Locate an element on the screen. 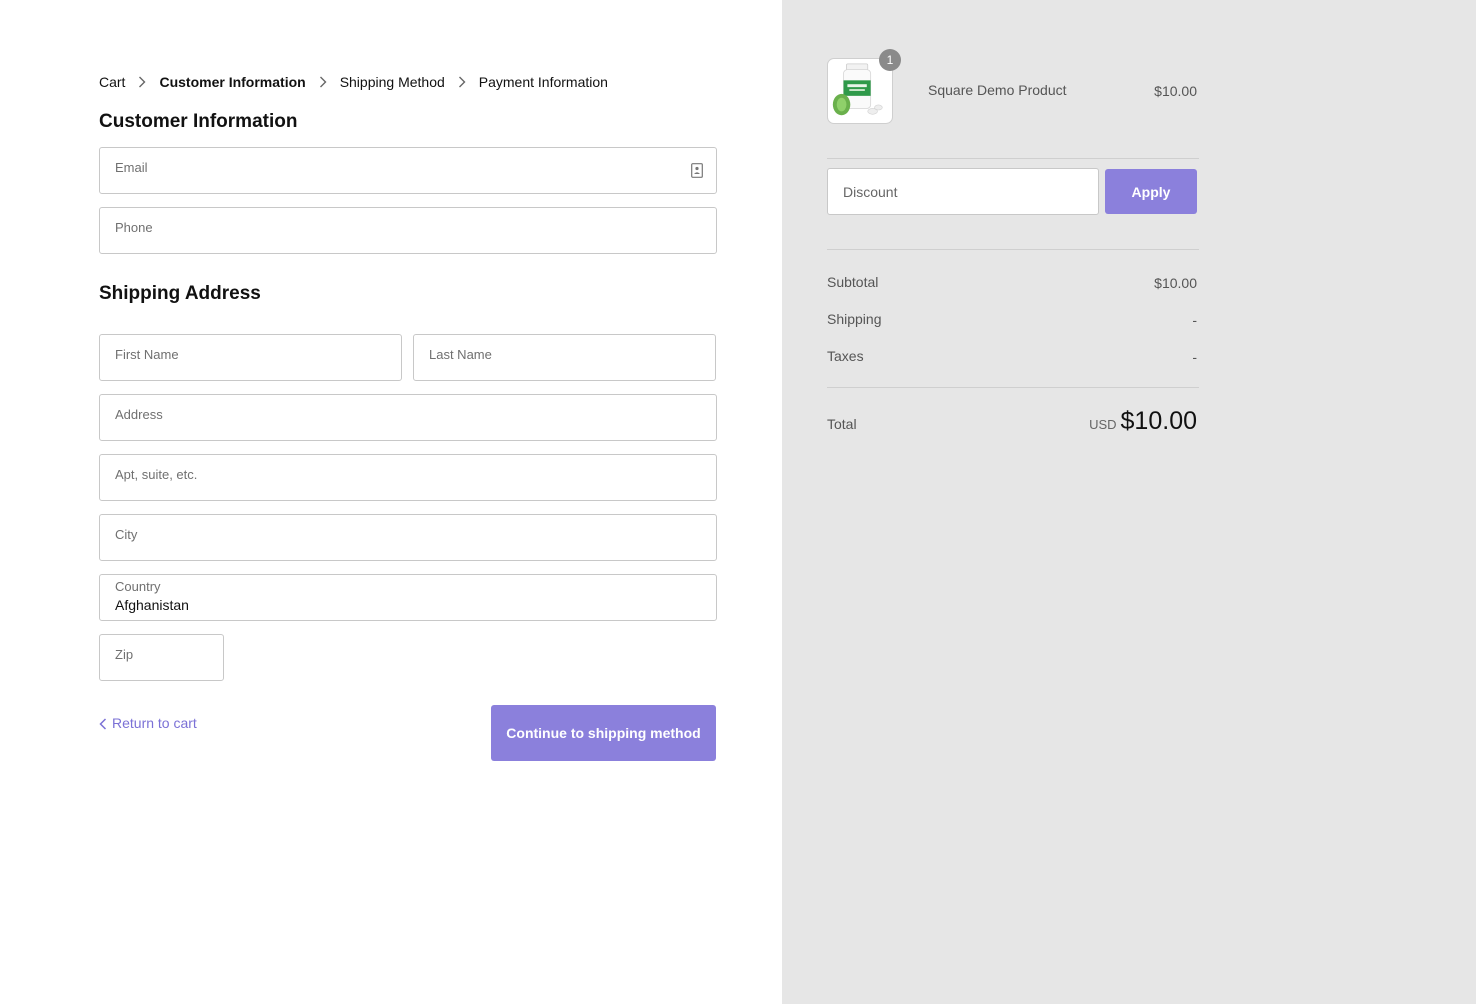 This screenshot has height=1004, width=1476. country-select: Country Afghanistan is located at coordinates (408, 597).